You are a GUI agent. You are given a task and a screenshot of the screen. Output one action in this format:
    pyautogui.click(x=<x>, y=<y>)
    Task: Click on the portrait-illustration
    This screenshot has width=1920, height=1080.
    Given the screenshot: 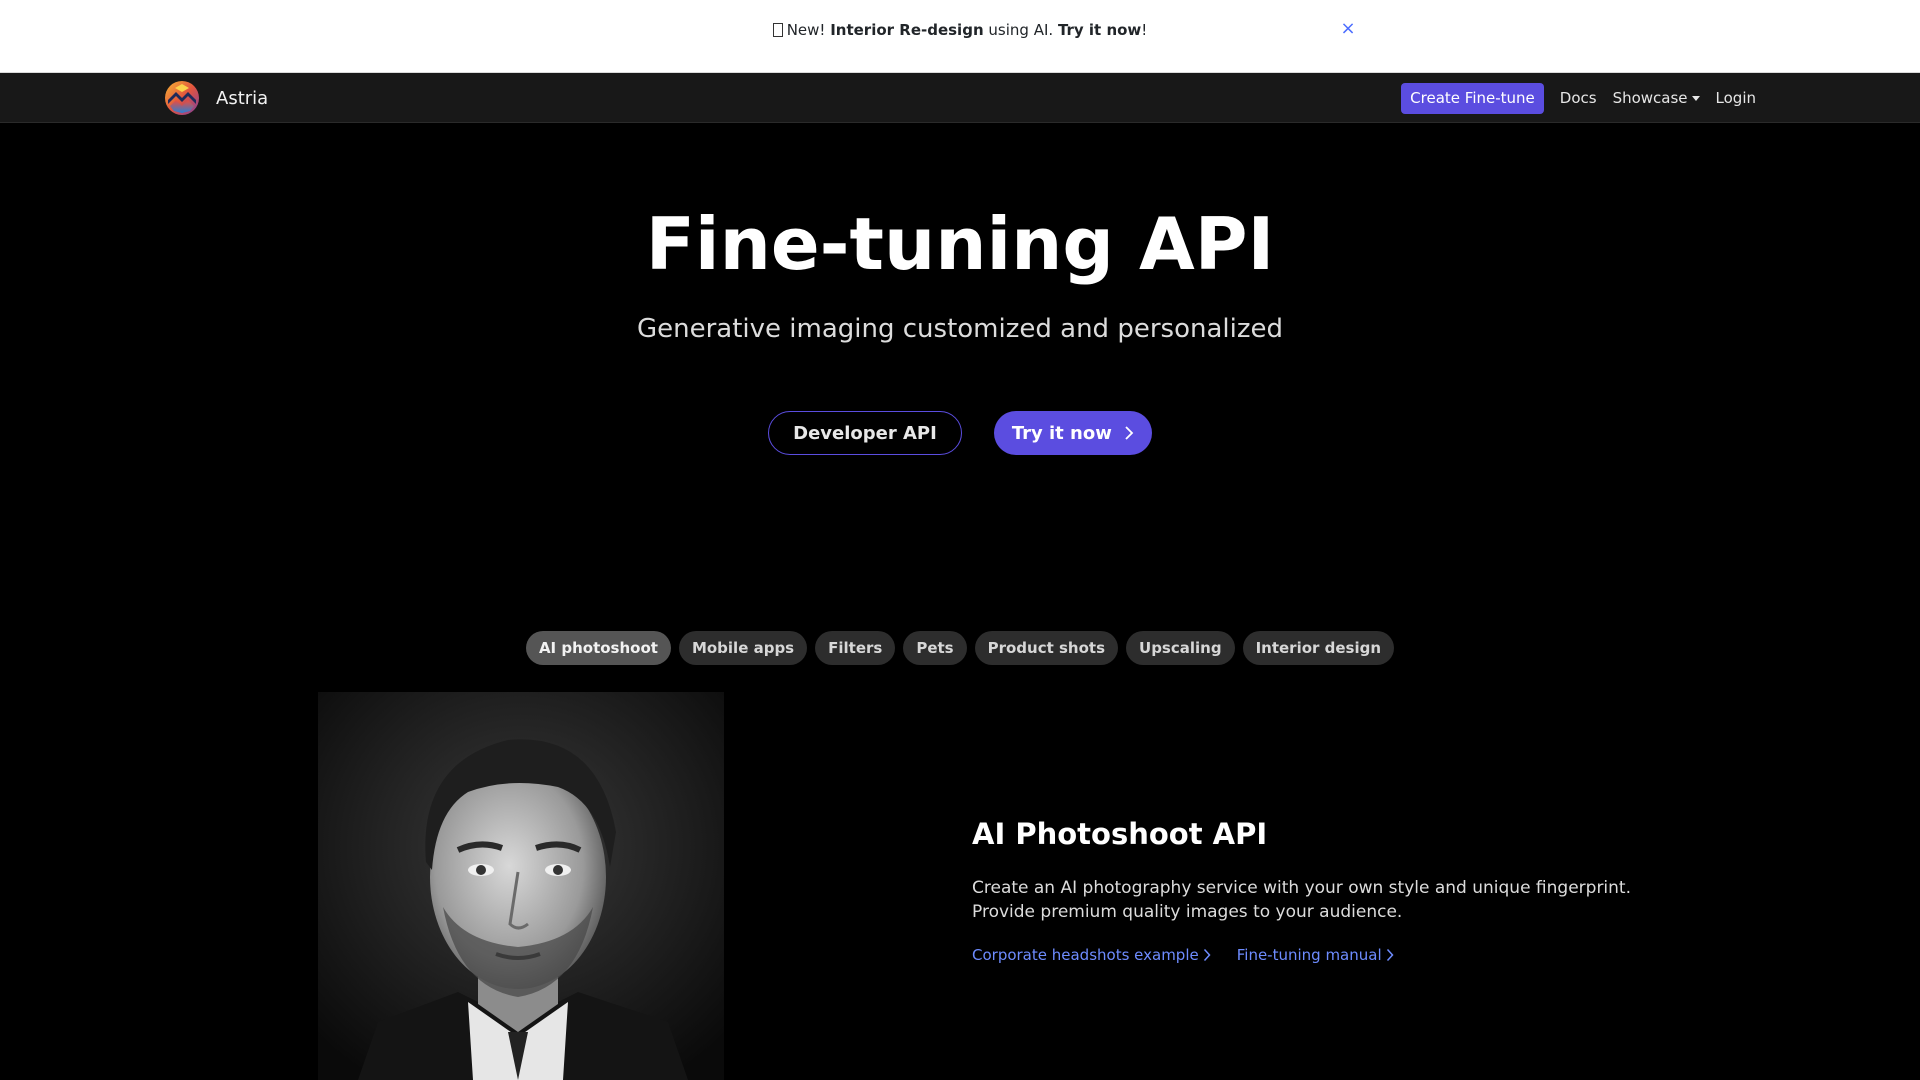 What is the action you would take?
    pyautogui.click(x=521, y=886)
    